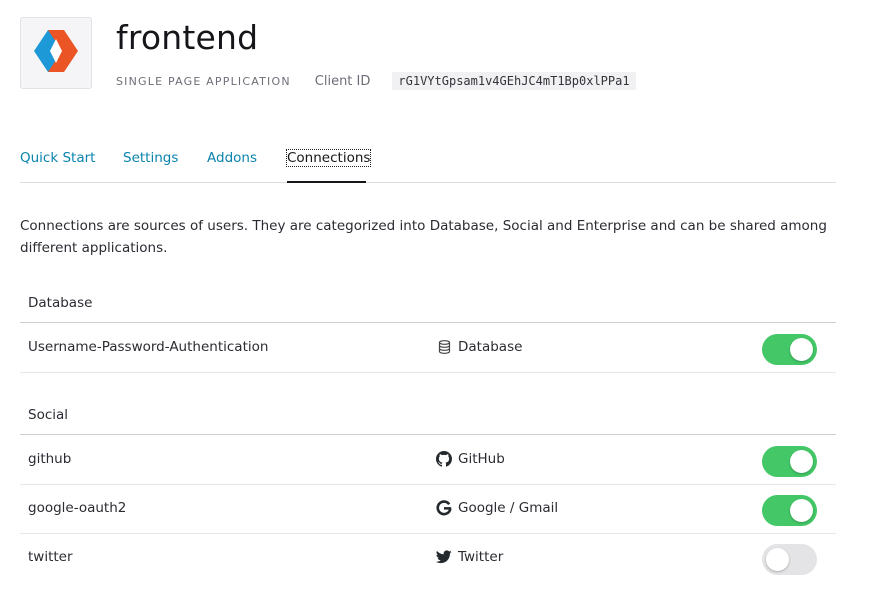 Image resolution: width=879 pixels, height=609 pixels. Describe the element at coordinates (57, 158) in the screenshot. I see `tab-quick-start: Quick Start` at that location.